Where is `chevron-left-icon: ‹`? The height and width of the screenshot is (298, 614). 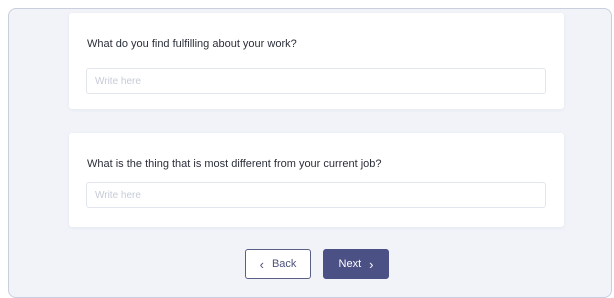 chevron-left-icon: ‹ is located at coordinates (261, 264).